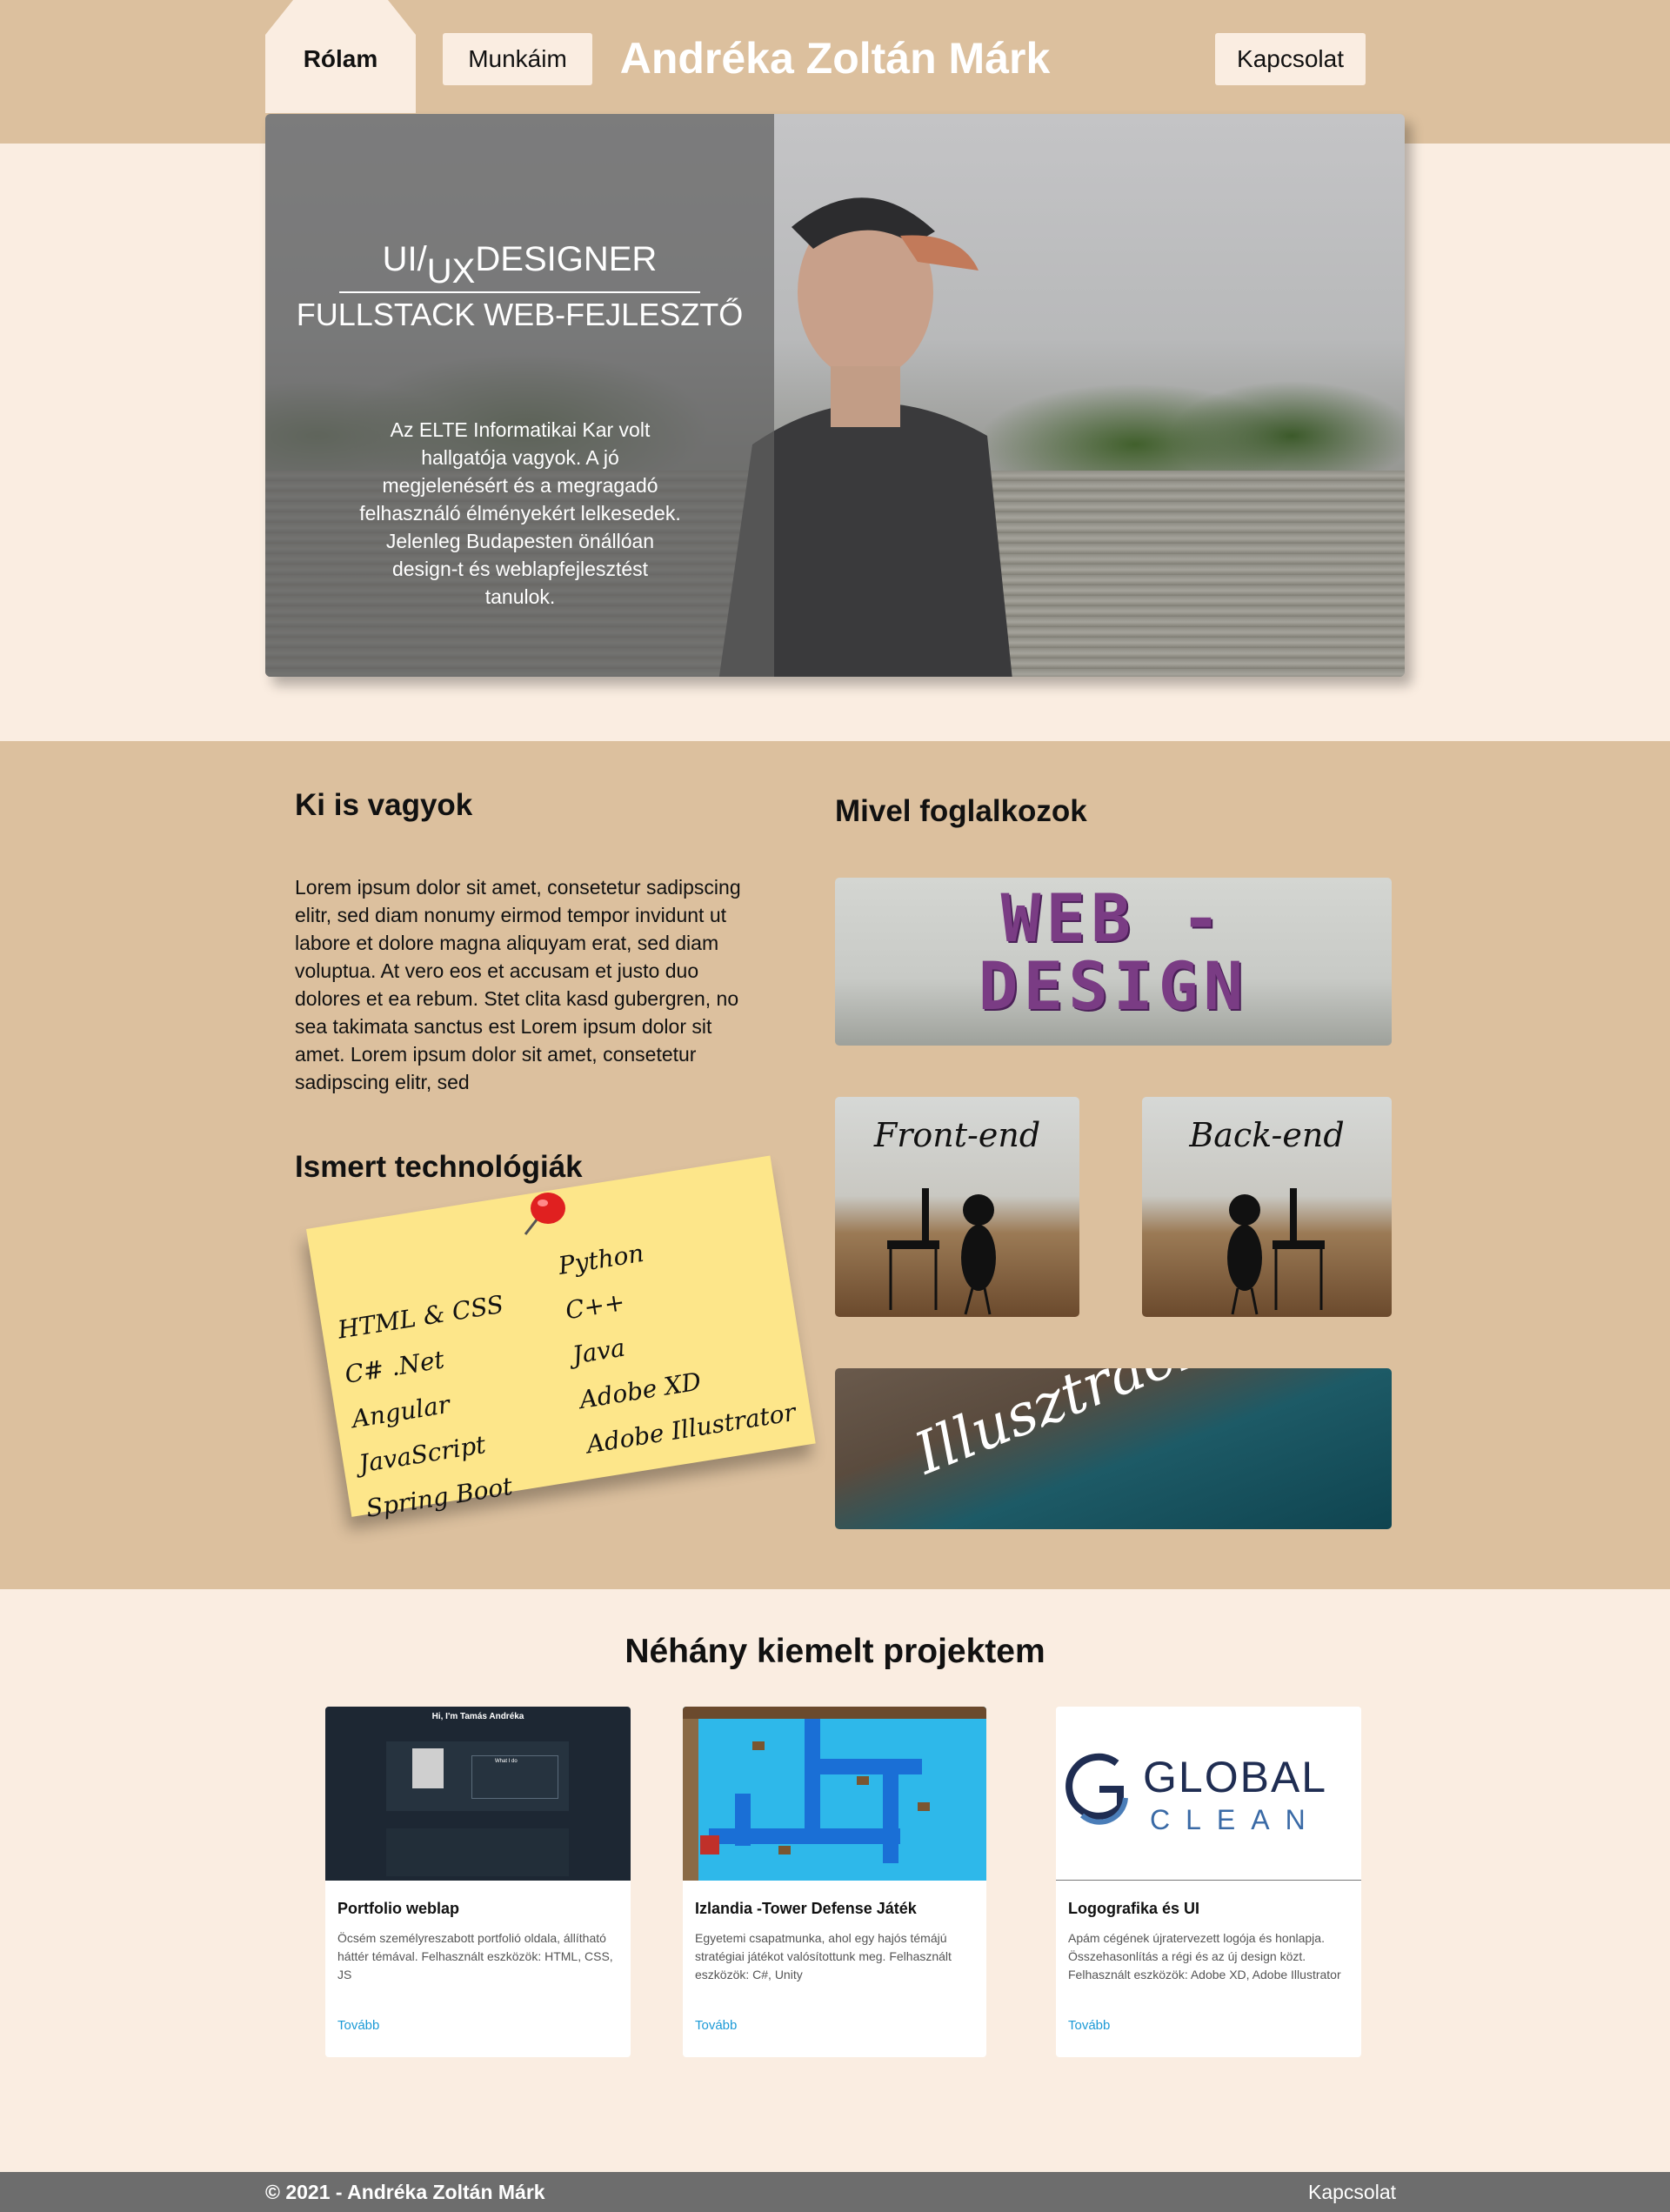 This screenshot has height=2212, width=1670. I want to click on who-heading: Ki is vagyok, so click(384, 805).